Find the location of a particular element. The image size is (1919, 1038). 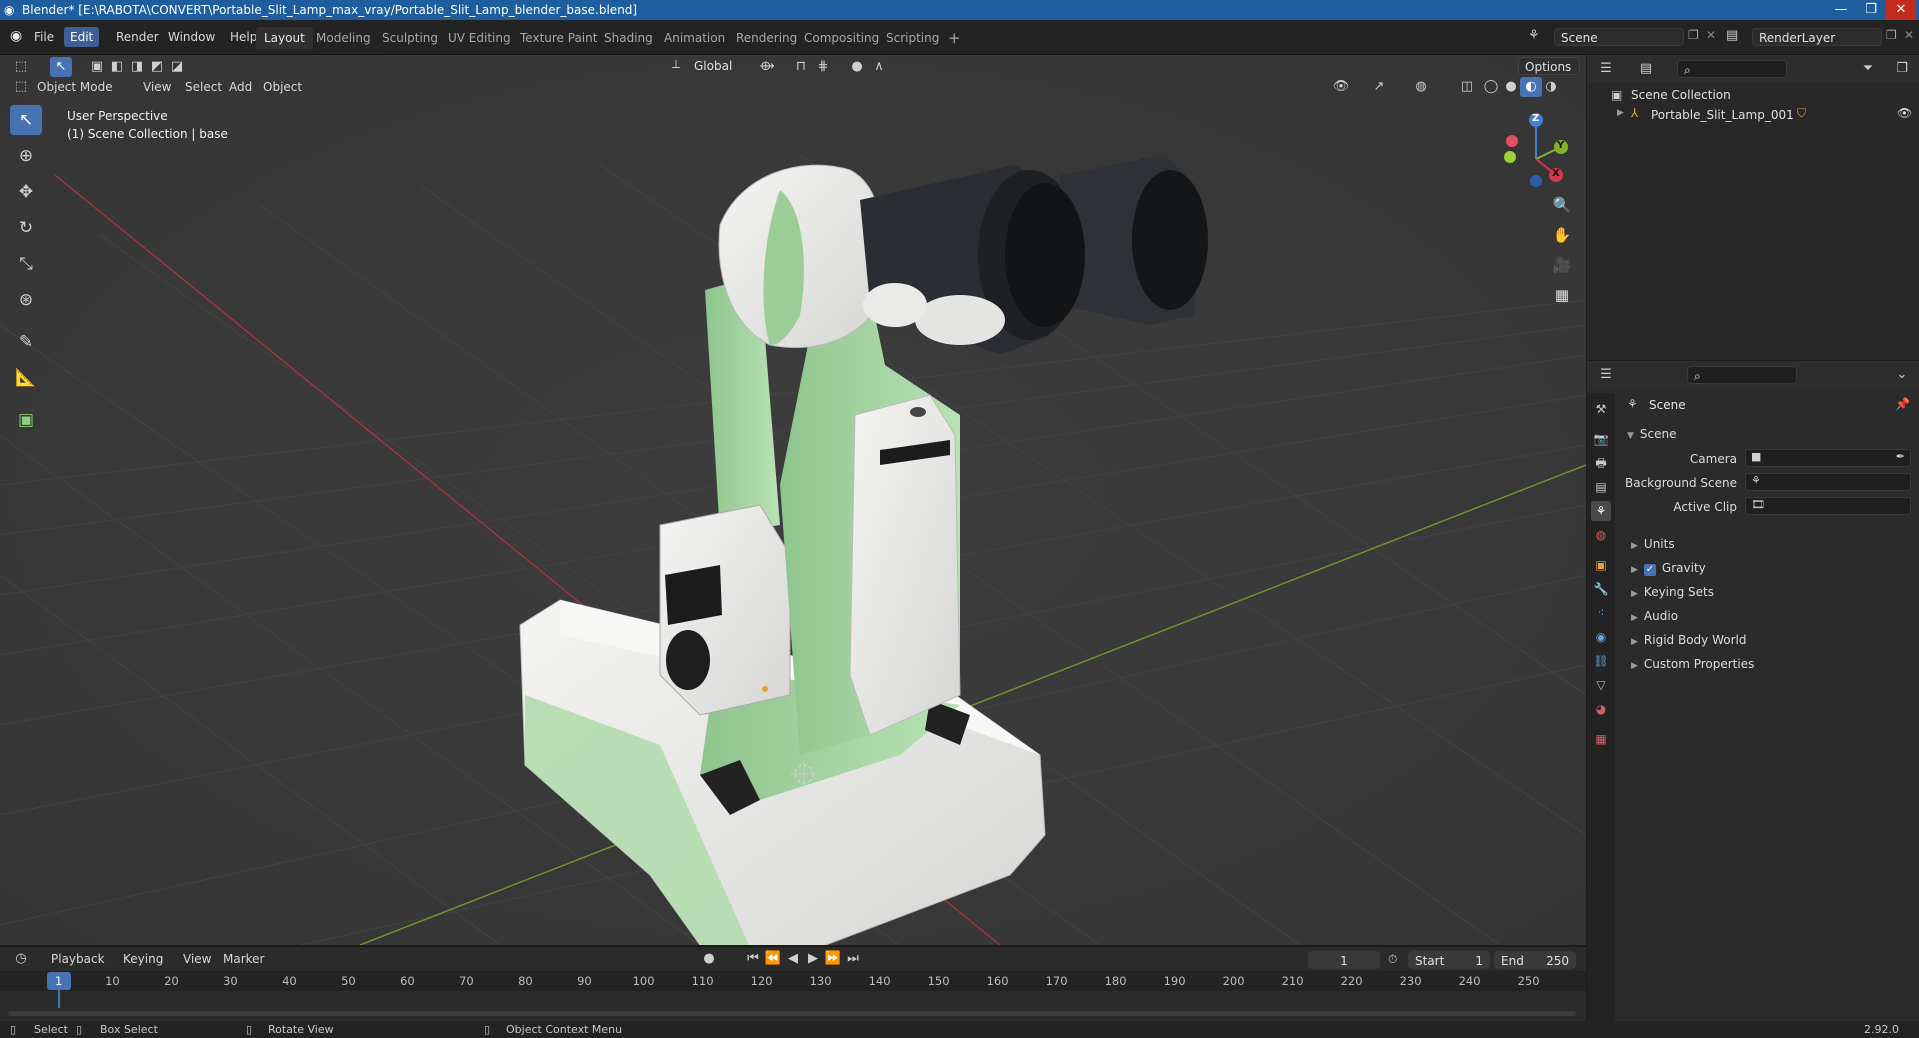

end-frame-field: End 250 is located at coordinates (1535, 960).